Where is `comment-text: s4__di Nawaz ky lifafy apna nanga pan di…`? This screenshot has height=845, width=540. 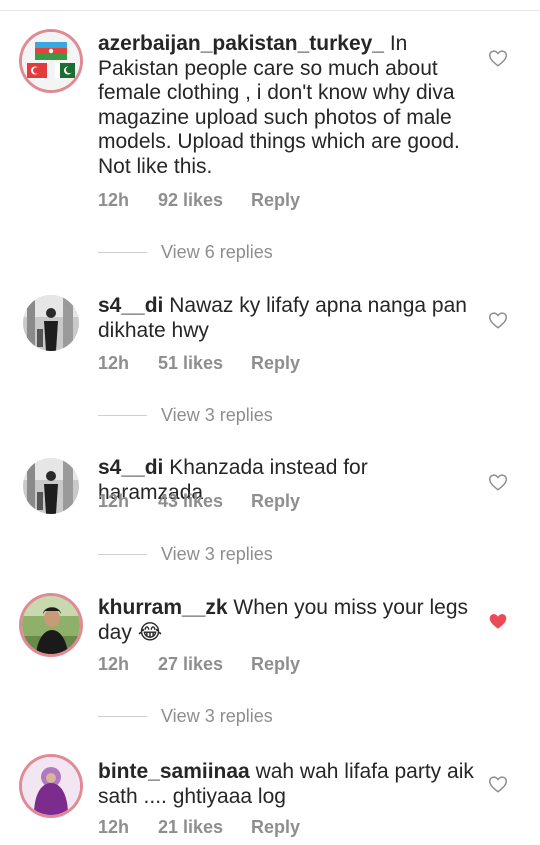
comment-text: s4__di Nawaz ky lifafy apna nanga pan di… is located at coordinates (288, 318).